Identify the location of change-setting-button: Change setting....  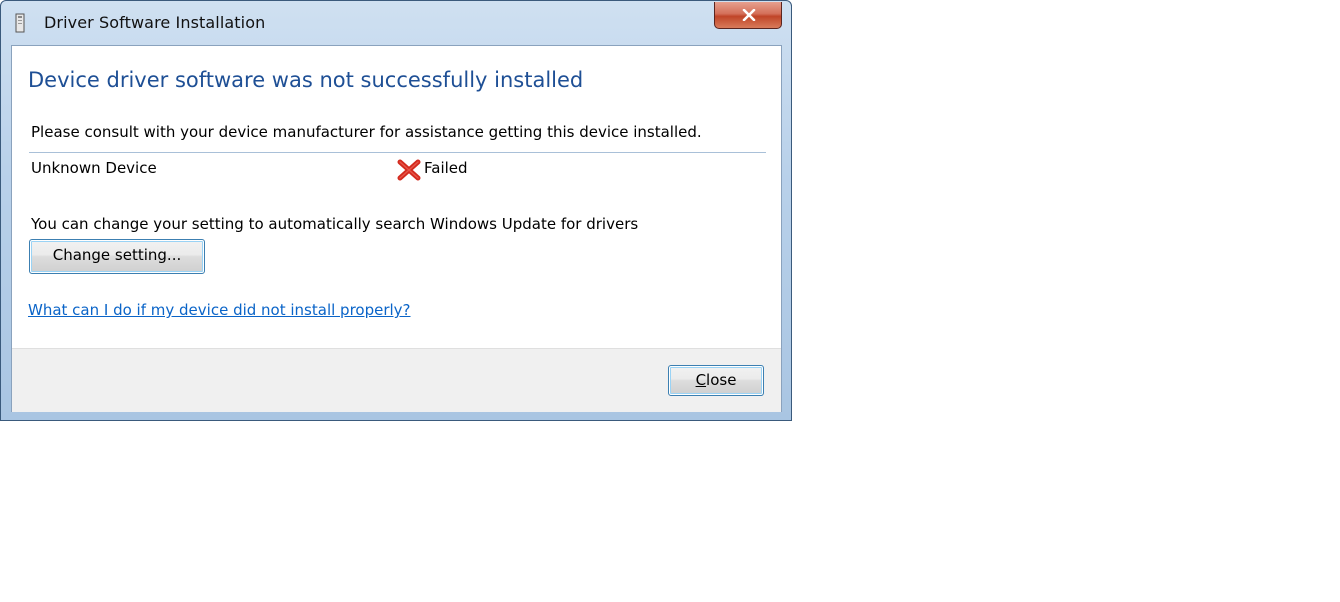
(117, 256).